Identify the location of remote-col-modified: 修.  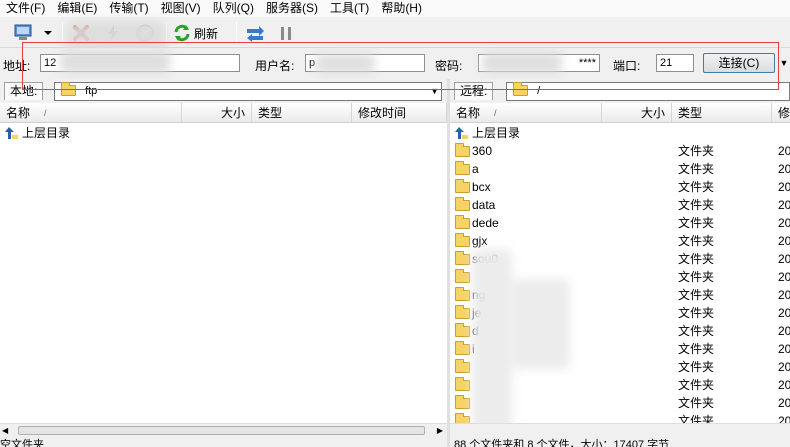
(781, 113).